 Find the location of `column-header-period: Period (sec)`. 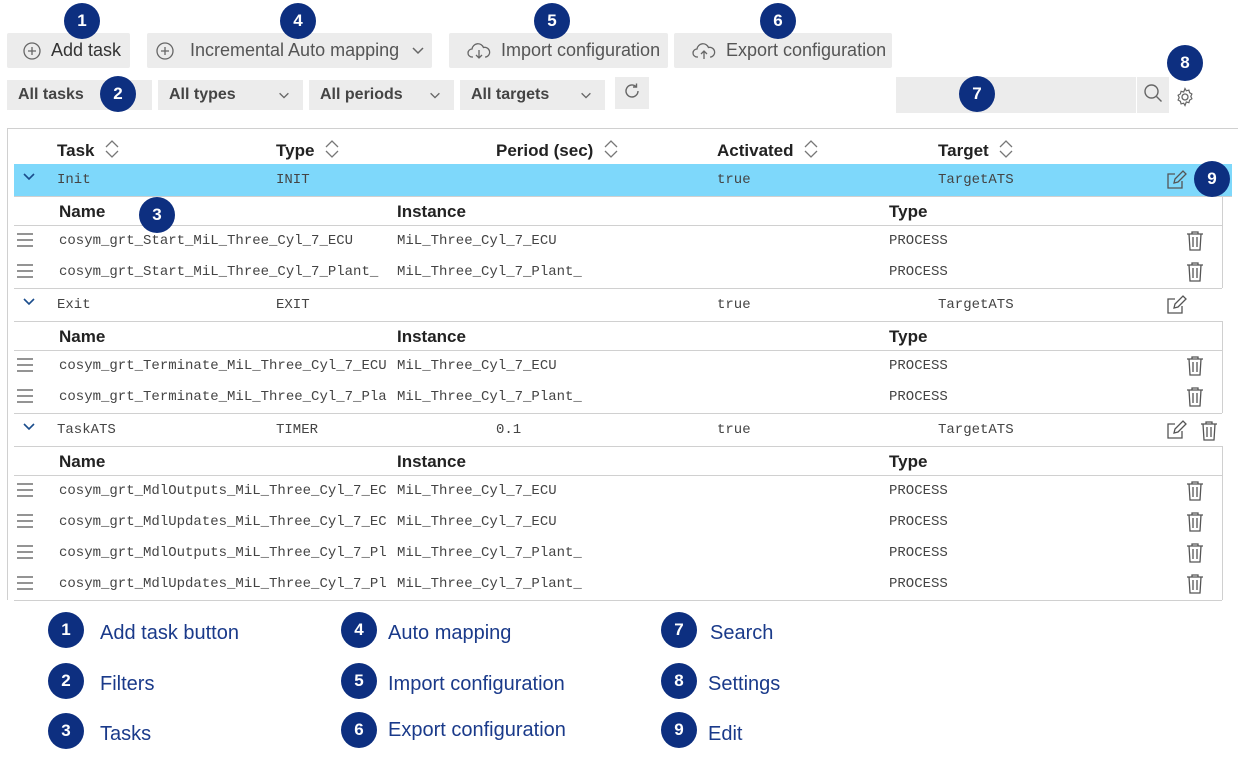

column-header-period: Period (sec) is located at coordinates (557, 151).